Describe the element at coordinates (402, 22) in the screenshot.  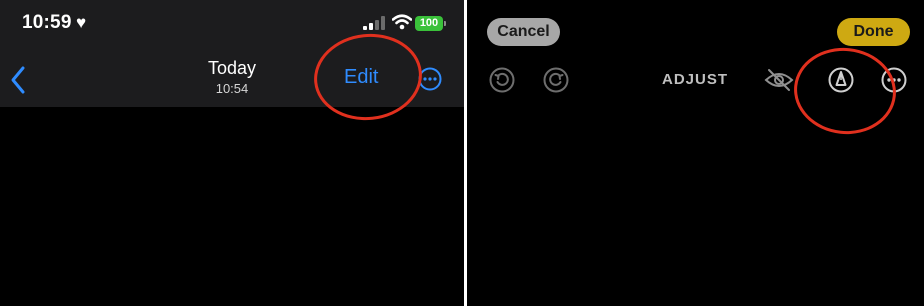
I see `wifi-icon` at that location.